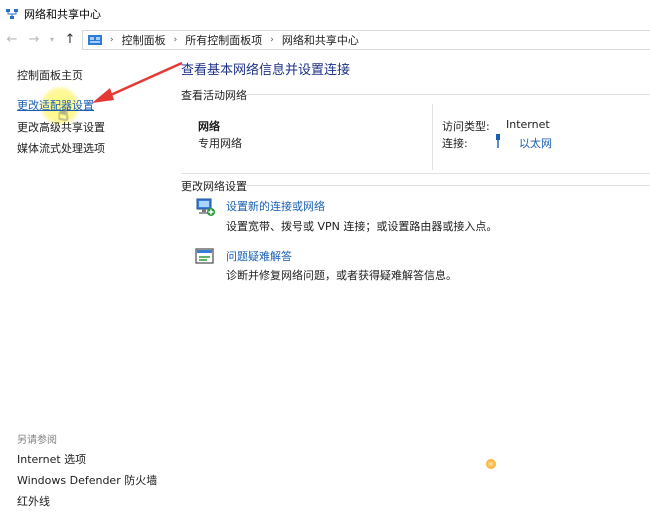 Image resolution: width=650 pixels, height=520 pixels. Describe the element at coordinates (223, 40) in the screenshot. I see `breadcrumb-all-items: 所有控制面板项` at that location.